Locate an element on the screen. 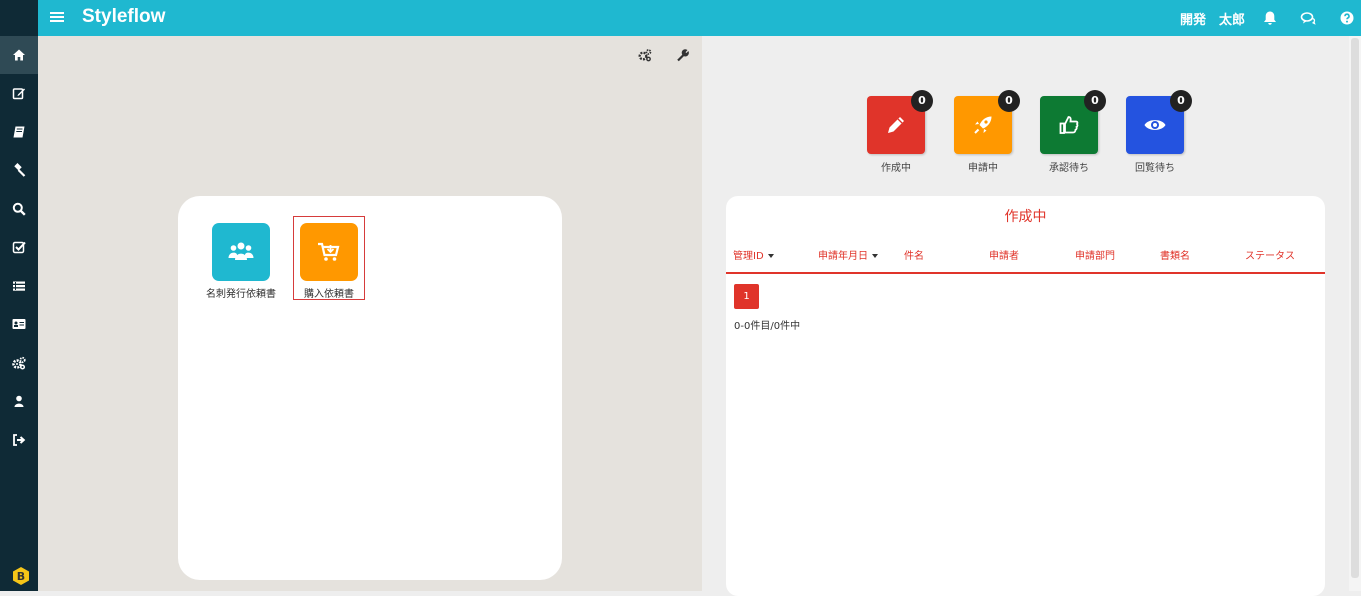 This screenshot has height=596, width=1361. brand-badge-icon: B is located at coordinates (21, 576).